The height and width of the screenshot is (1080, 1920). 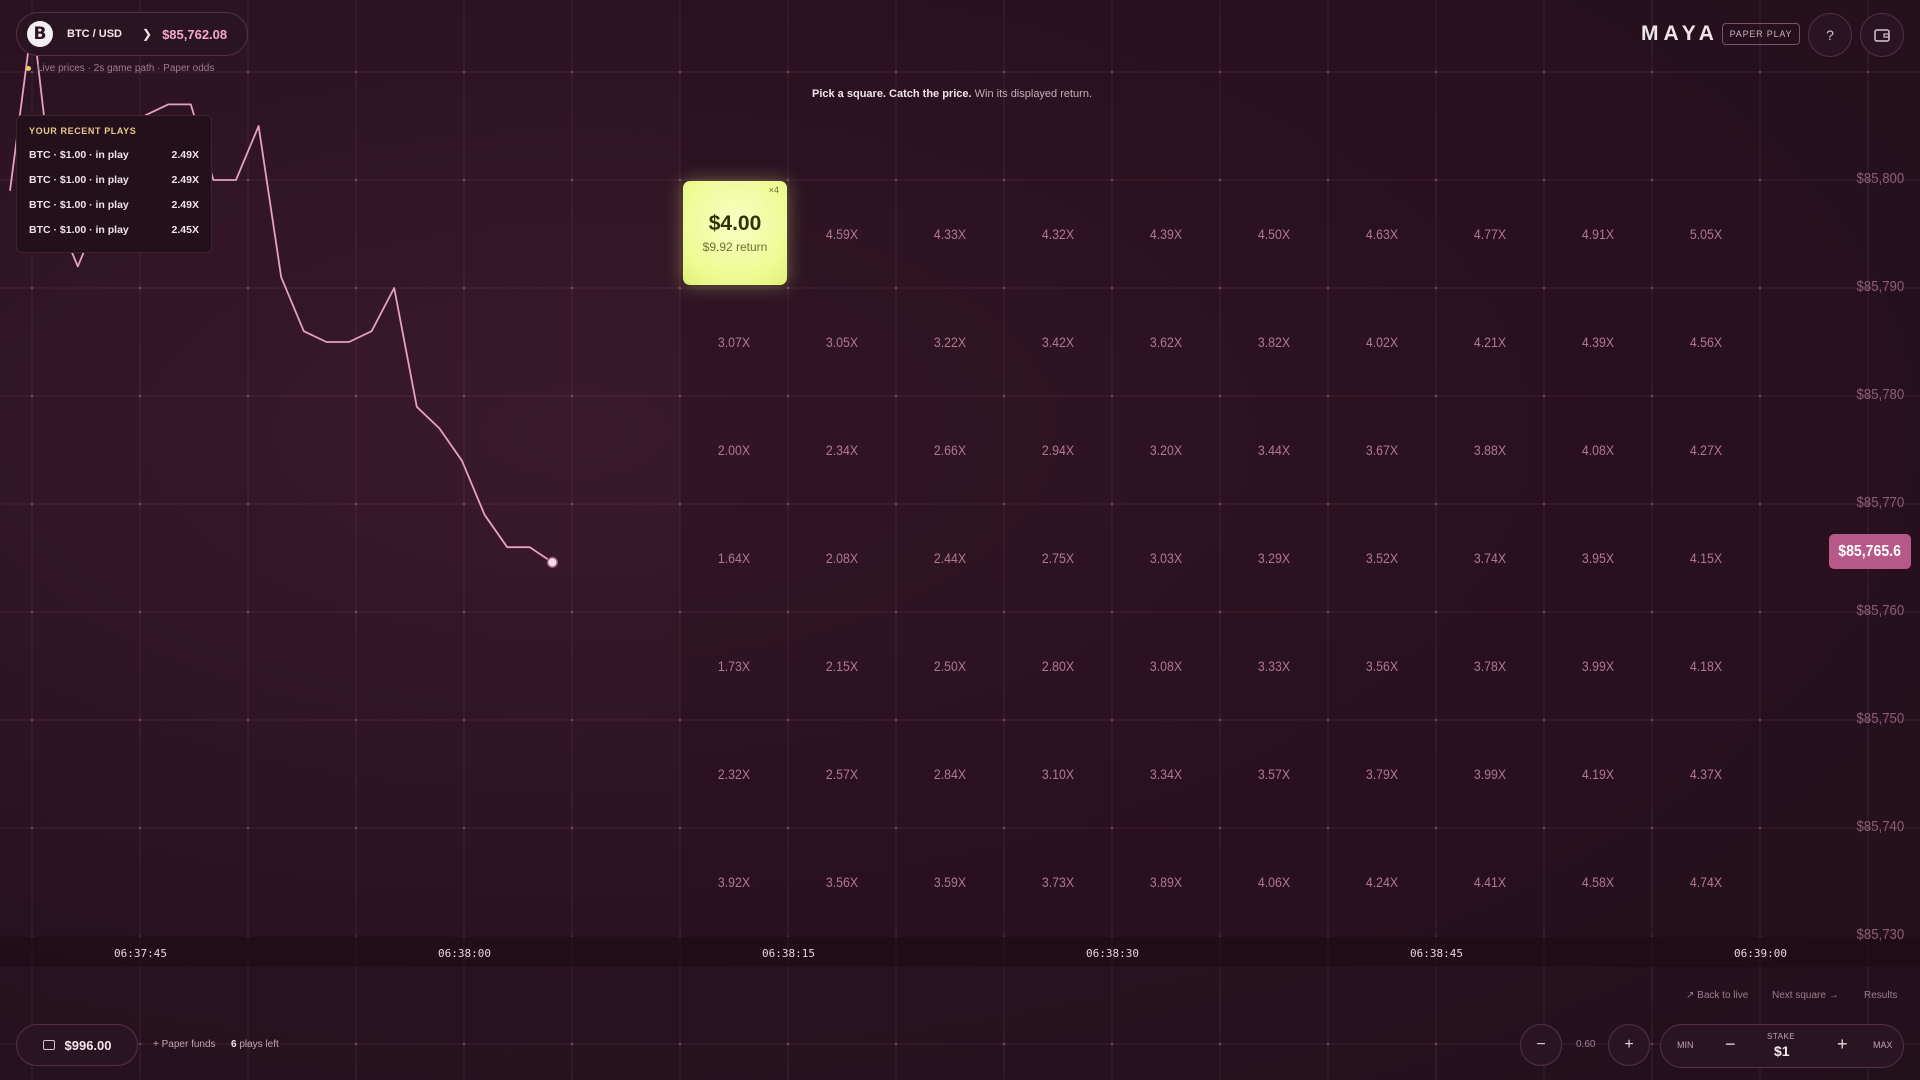 What do you see at coordinates (1273, 234) in the screenshot?
I see `odds-square: 4.50X` at bounding box center [1273, 234].